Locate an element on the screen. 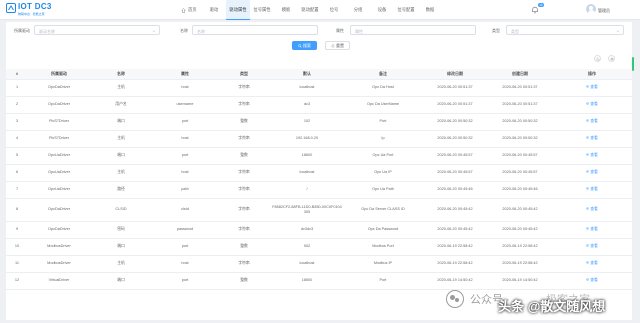 This screenshot has width=640, height=323. remark-cell: Opc Ua Port is located at coordinates (383, 156).